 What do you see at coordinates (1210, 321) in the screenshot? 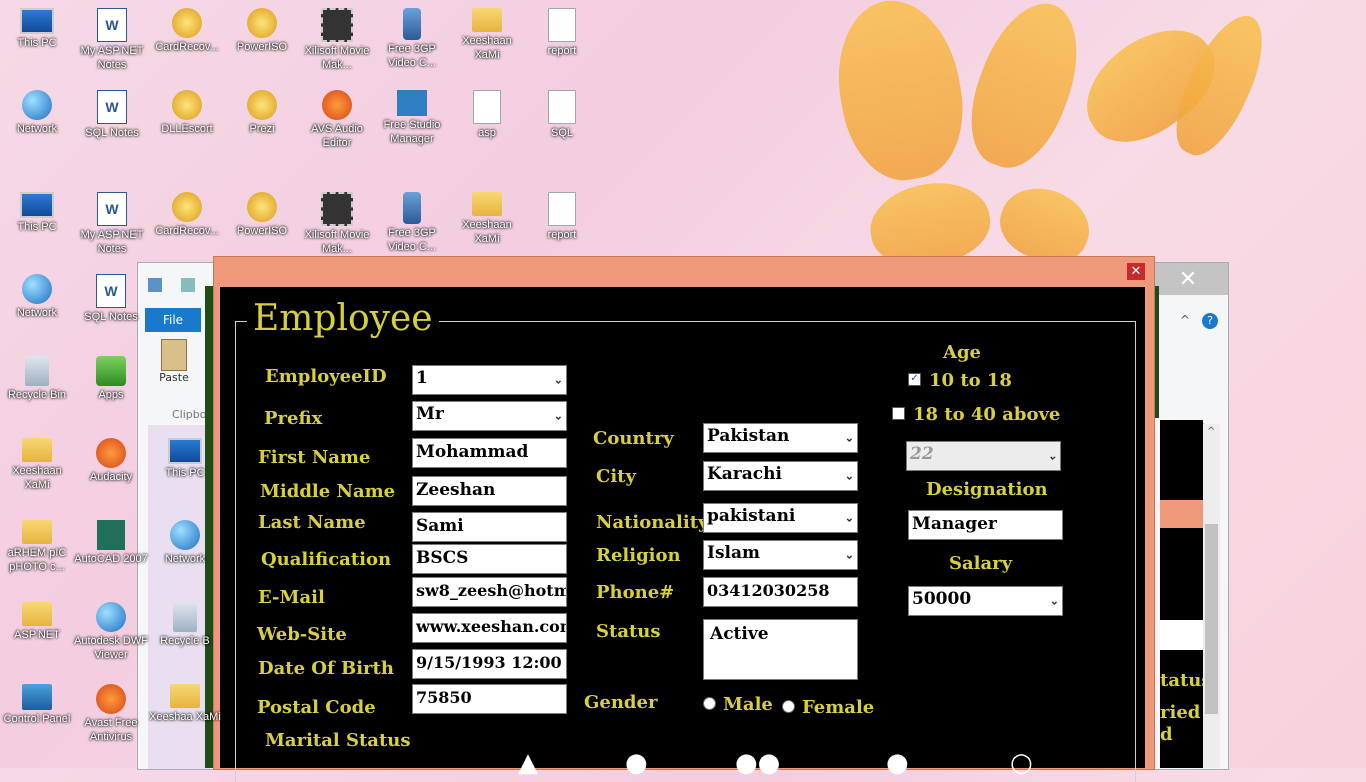
I see `help-icon: ?` at bounding box center [1210, 321].